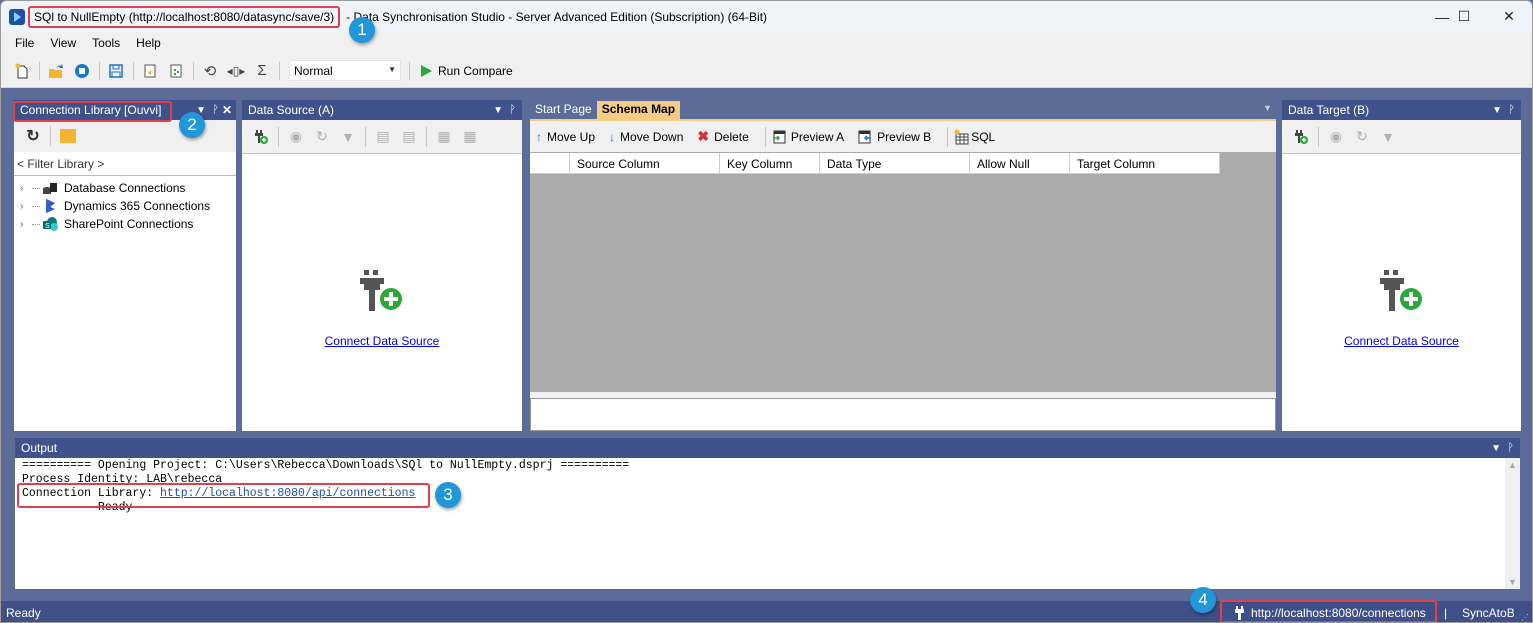 This screenshot has height=623, width=1533. I want to click on annotation-badge-2: 2, so click(192, 125).